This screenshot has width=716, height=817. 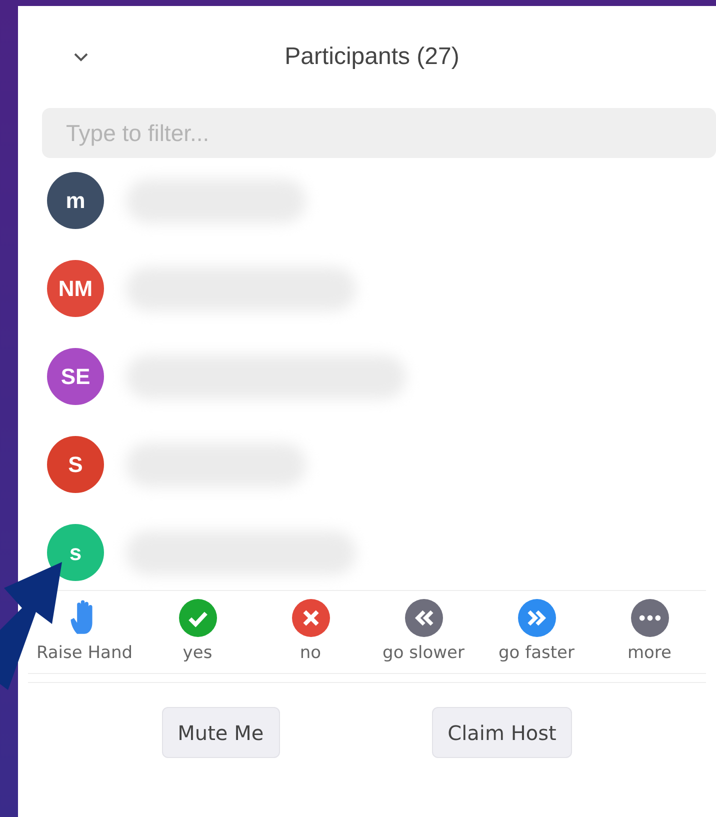 I want to click on avatar: SE, so click(x=75, y=376).